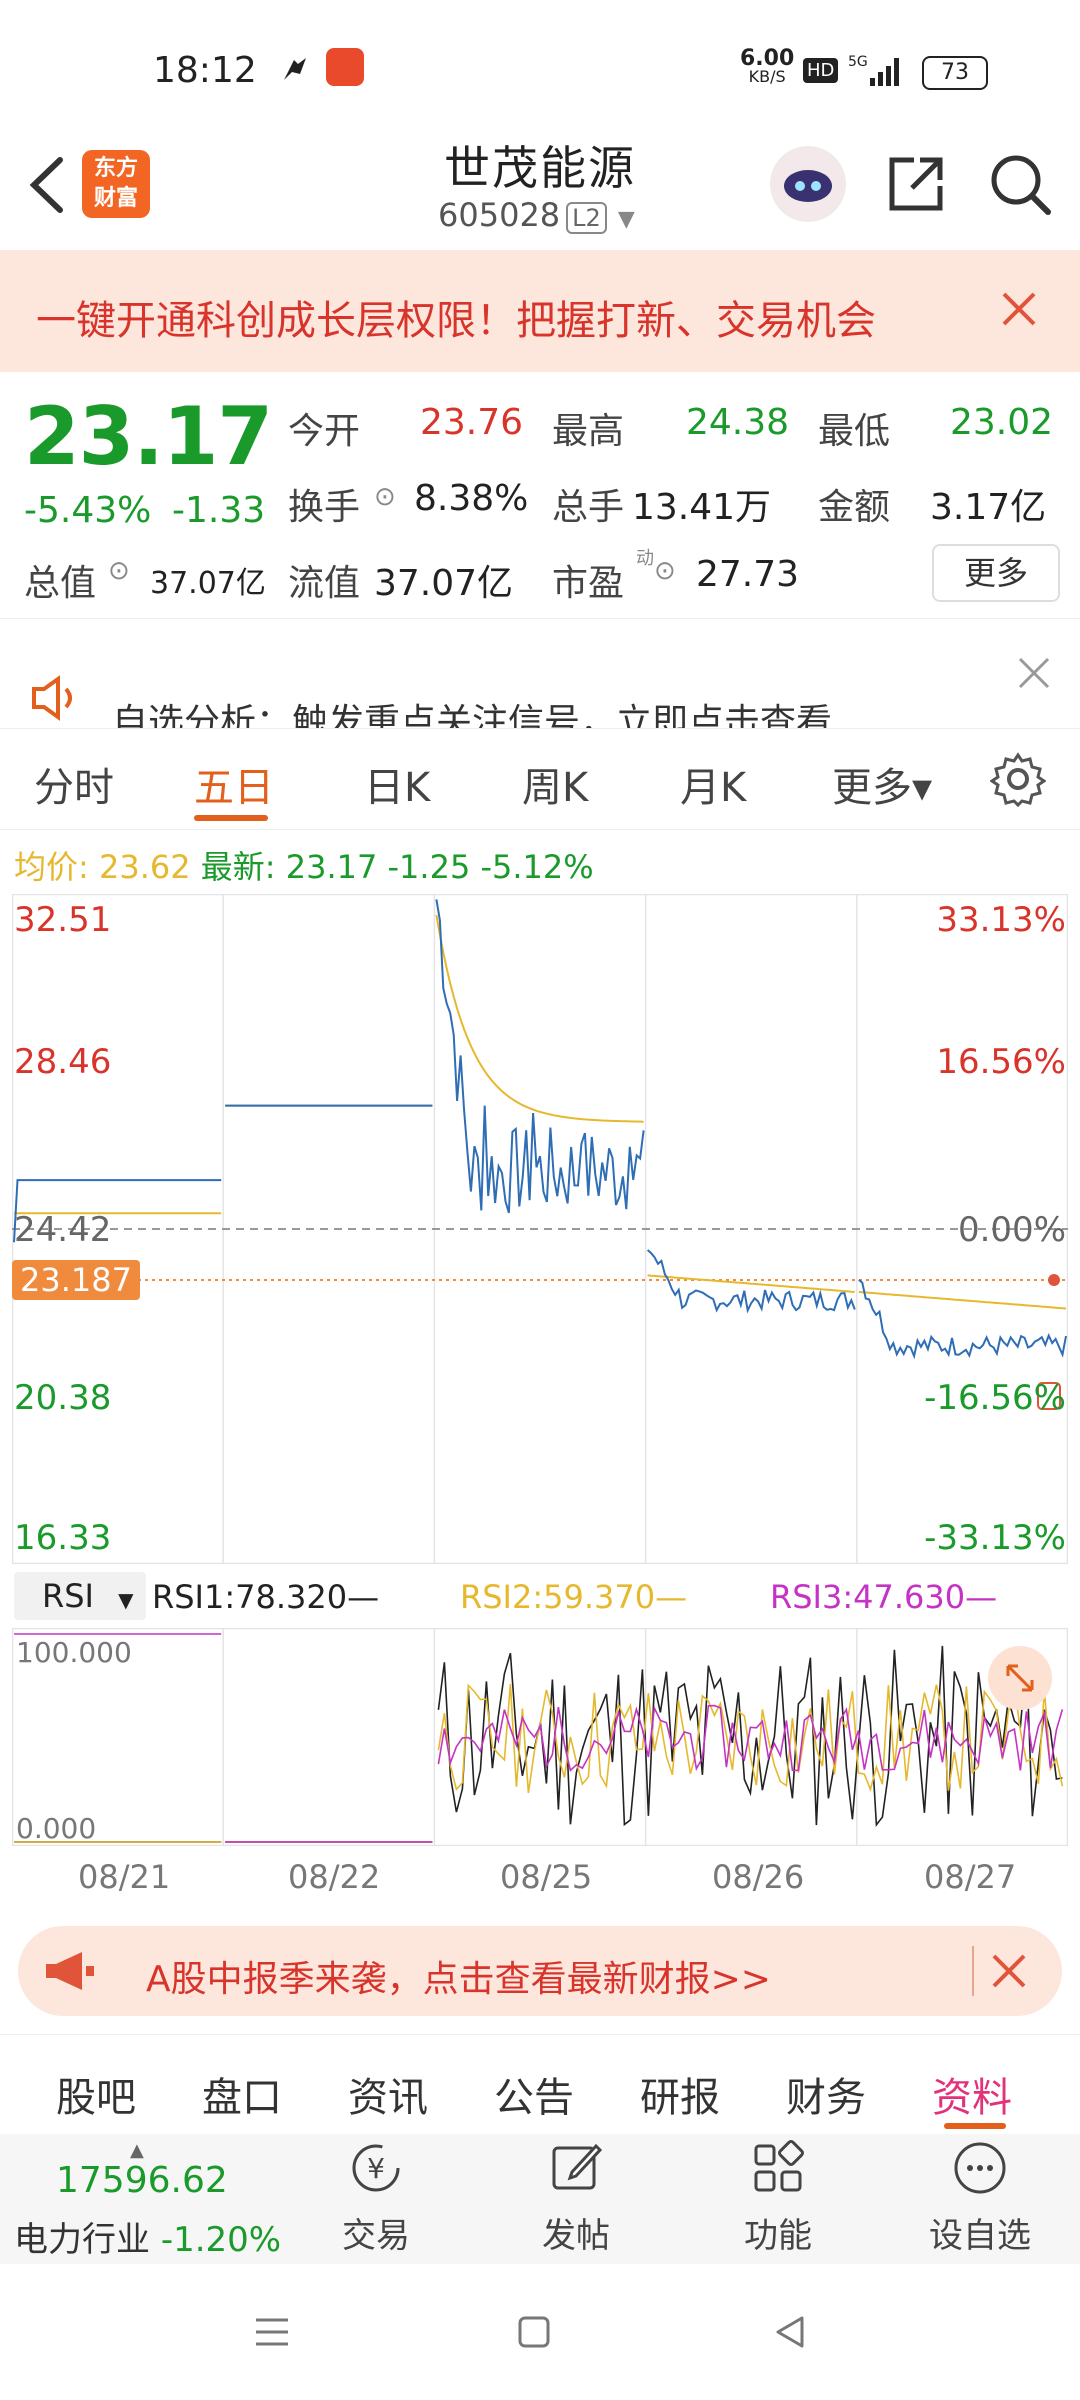 The width and height of the screenshot is (1080, 2400). Describe the element at coordinates (534, 2094) in the screenshot. I see `tab-announcements: 公告` at that location.